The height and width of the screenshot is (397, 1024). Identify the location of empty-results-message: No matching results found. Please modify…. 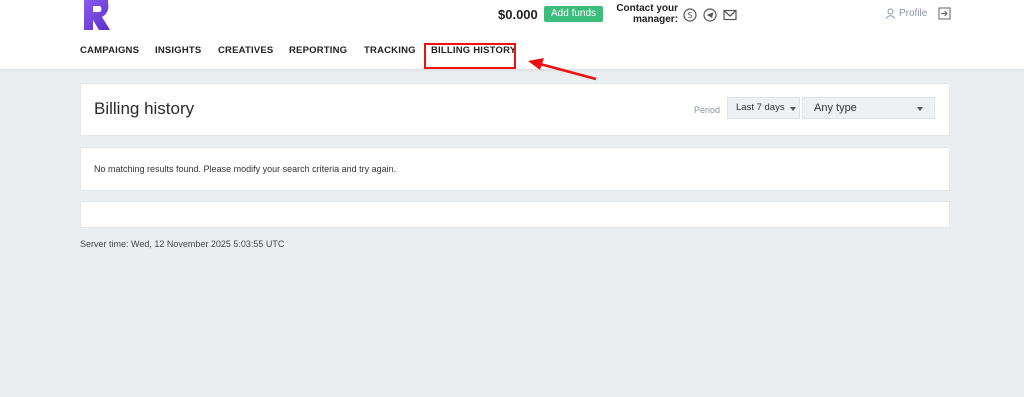
(245, 169).